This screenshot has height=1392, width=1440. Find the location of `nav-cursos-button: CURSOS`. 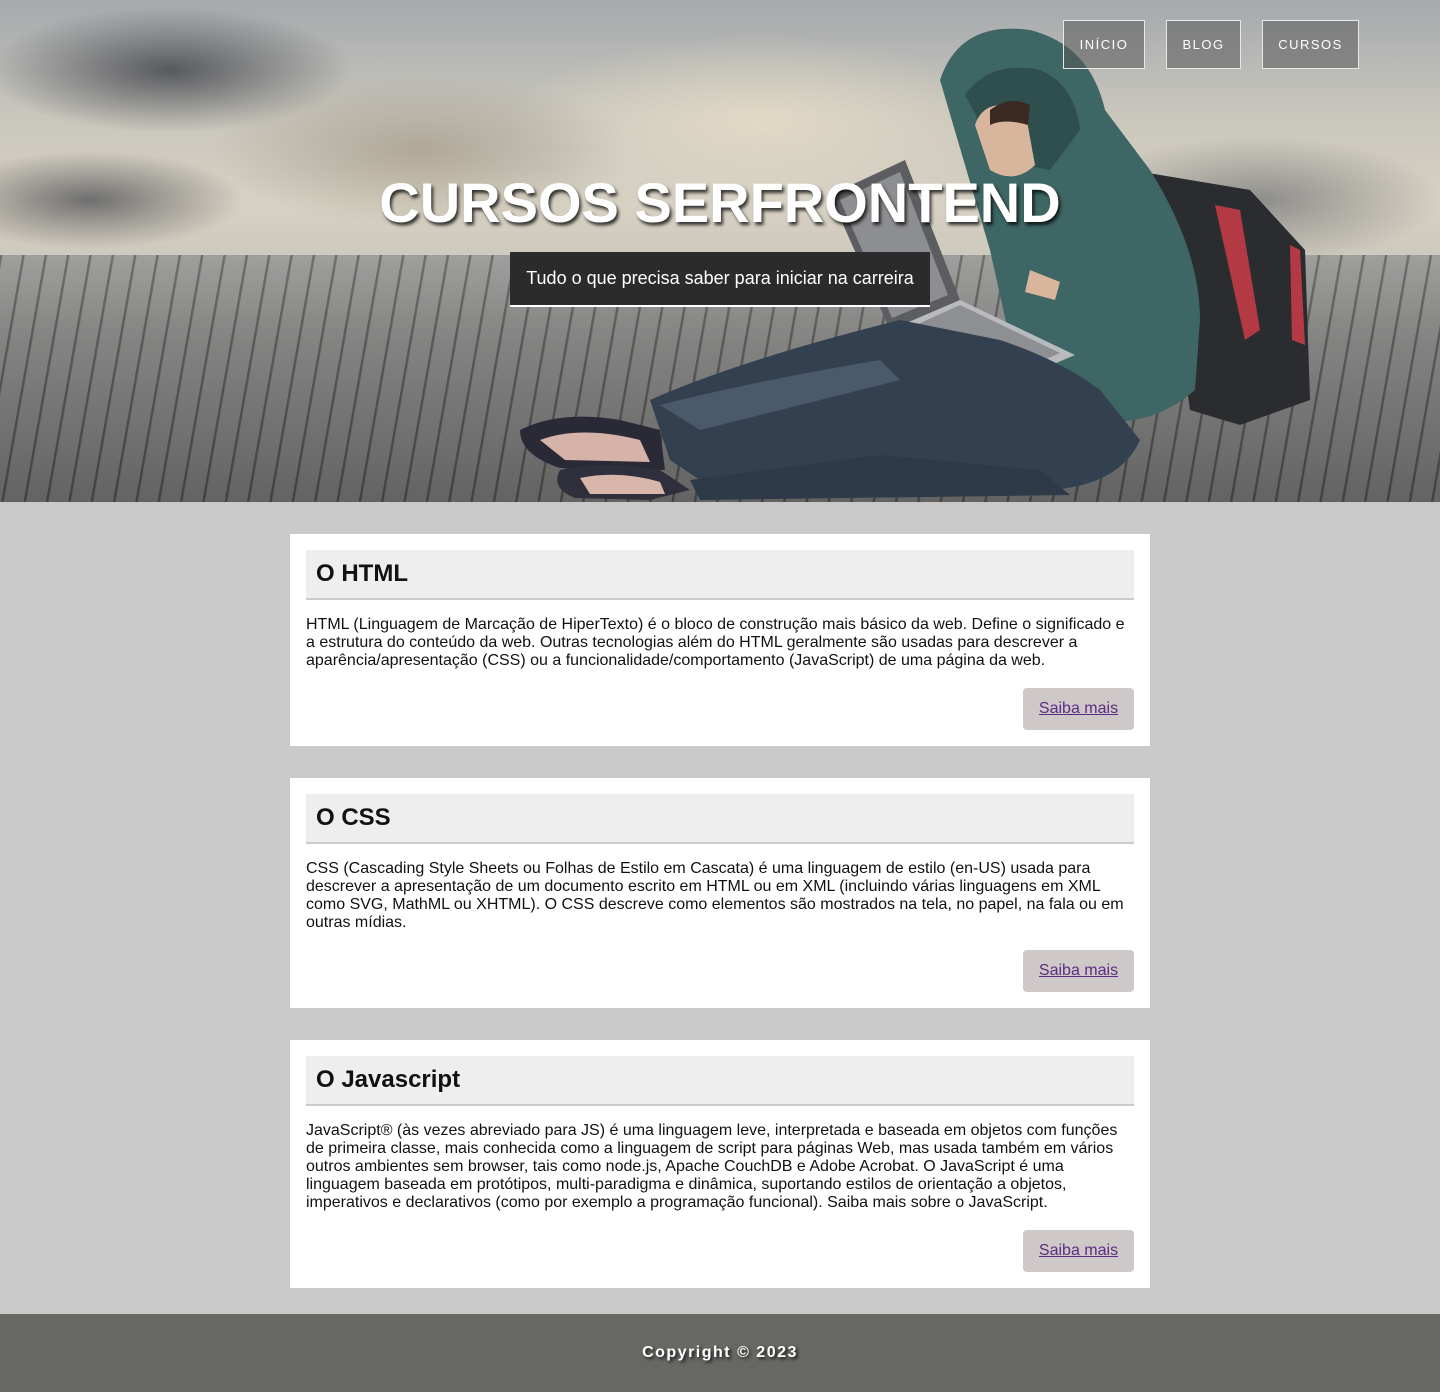

nav-cursos-button: CURSOS is located at coordinates (1310, 44).